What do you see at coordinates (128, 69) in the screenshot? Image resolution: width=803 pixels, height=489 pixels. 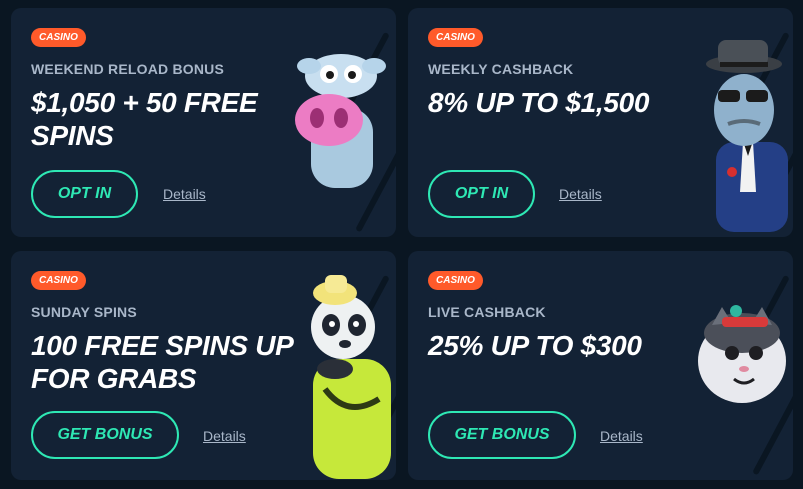 I see `promo-subtitle: WEEKEND RELOAD BONUS` at bounding box center [128, 69].